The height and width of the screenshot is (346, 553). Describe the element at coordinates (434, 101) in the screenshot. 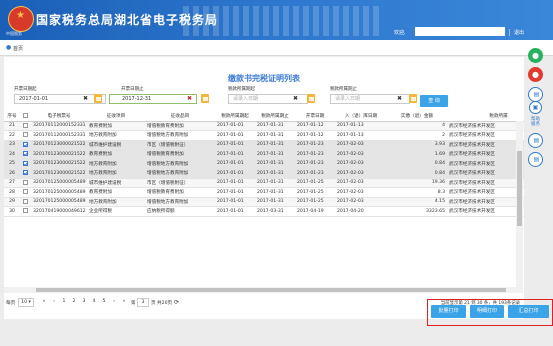

I see `query-button: 查 询` at that location.